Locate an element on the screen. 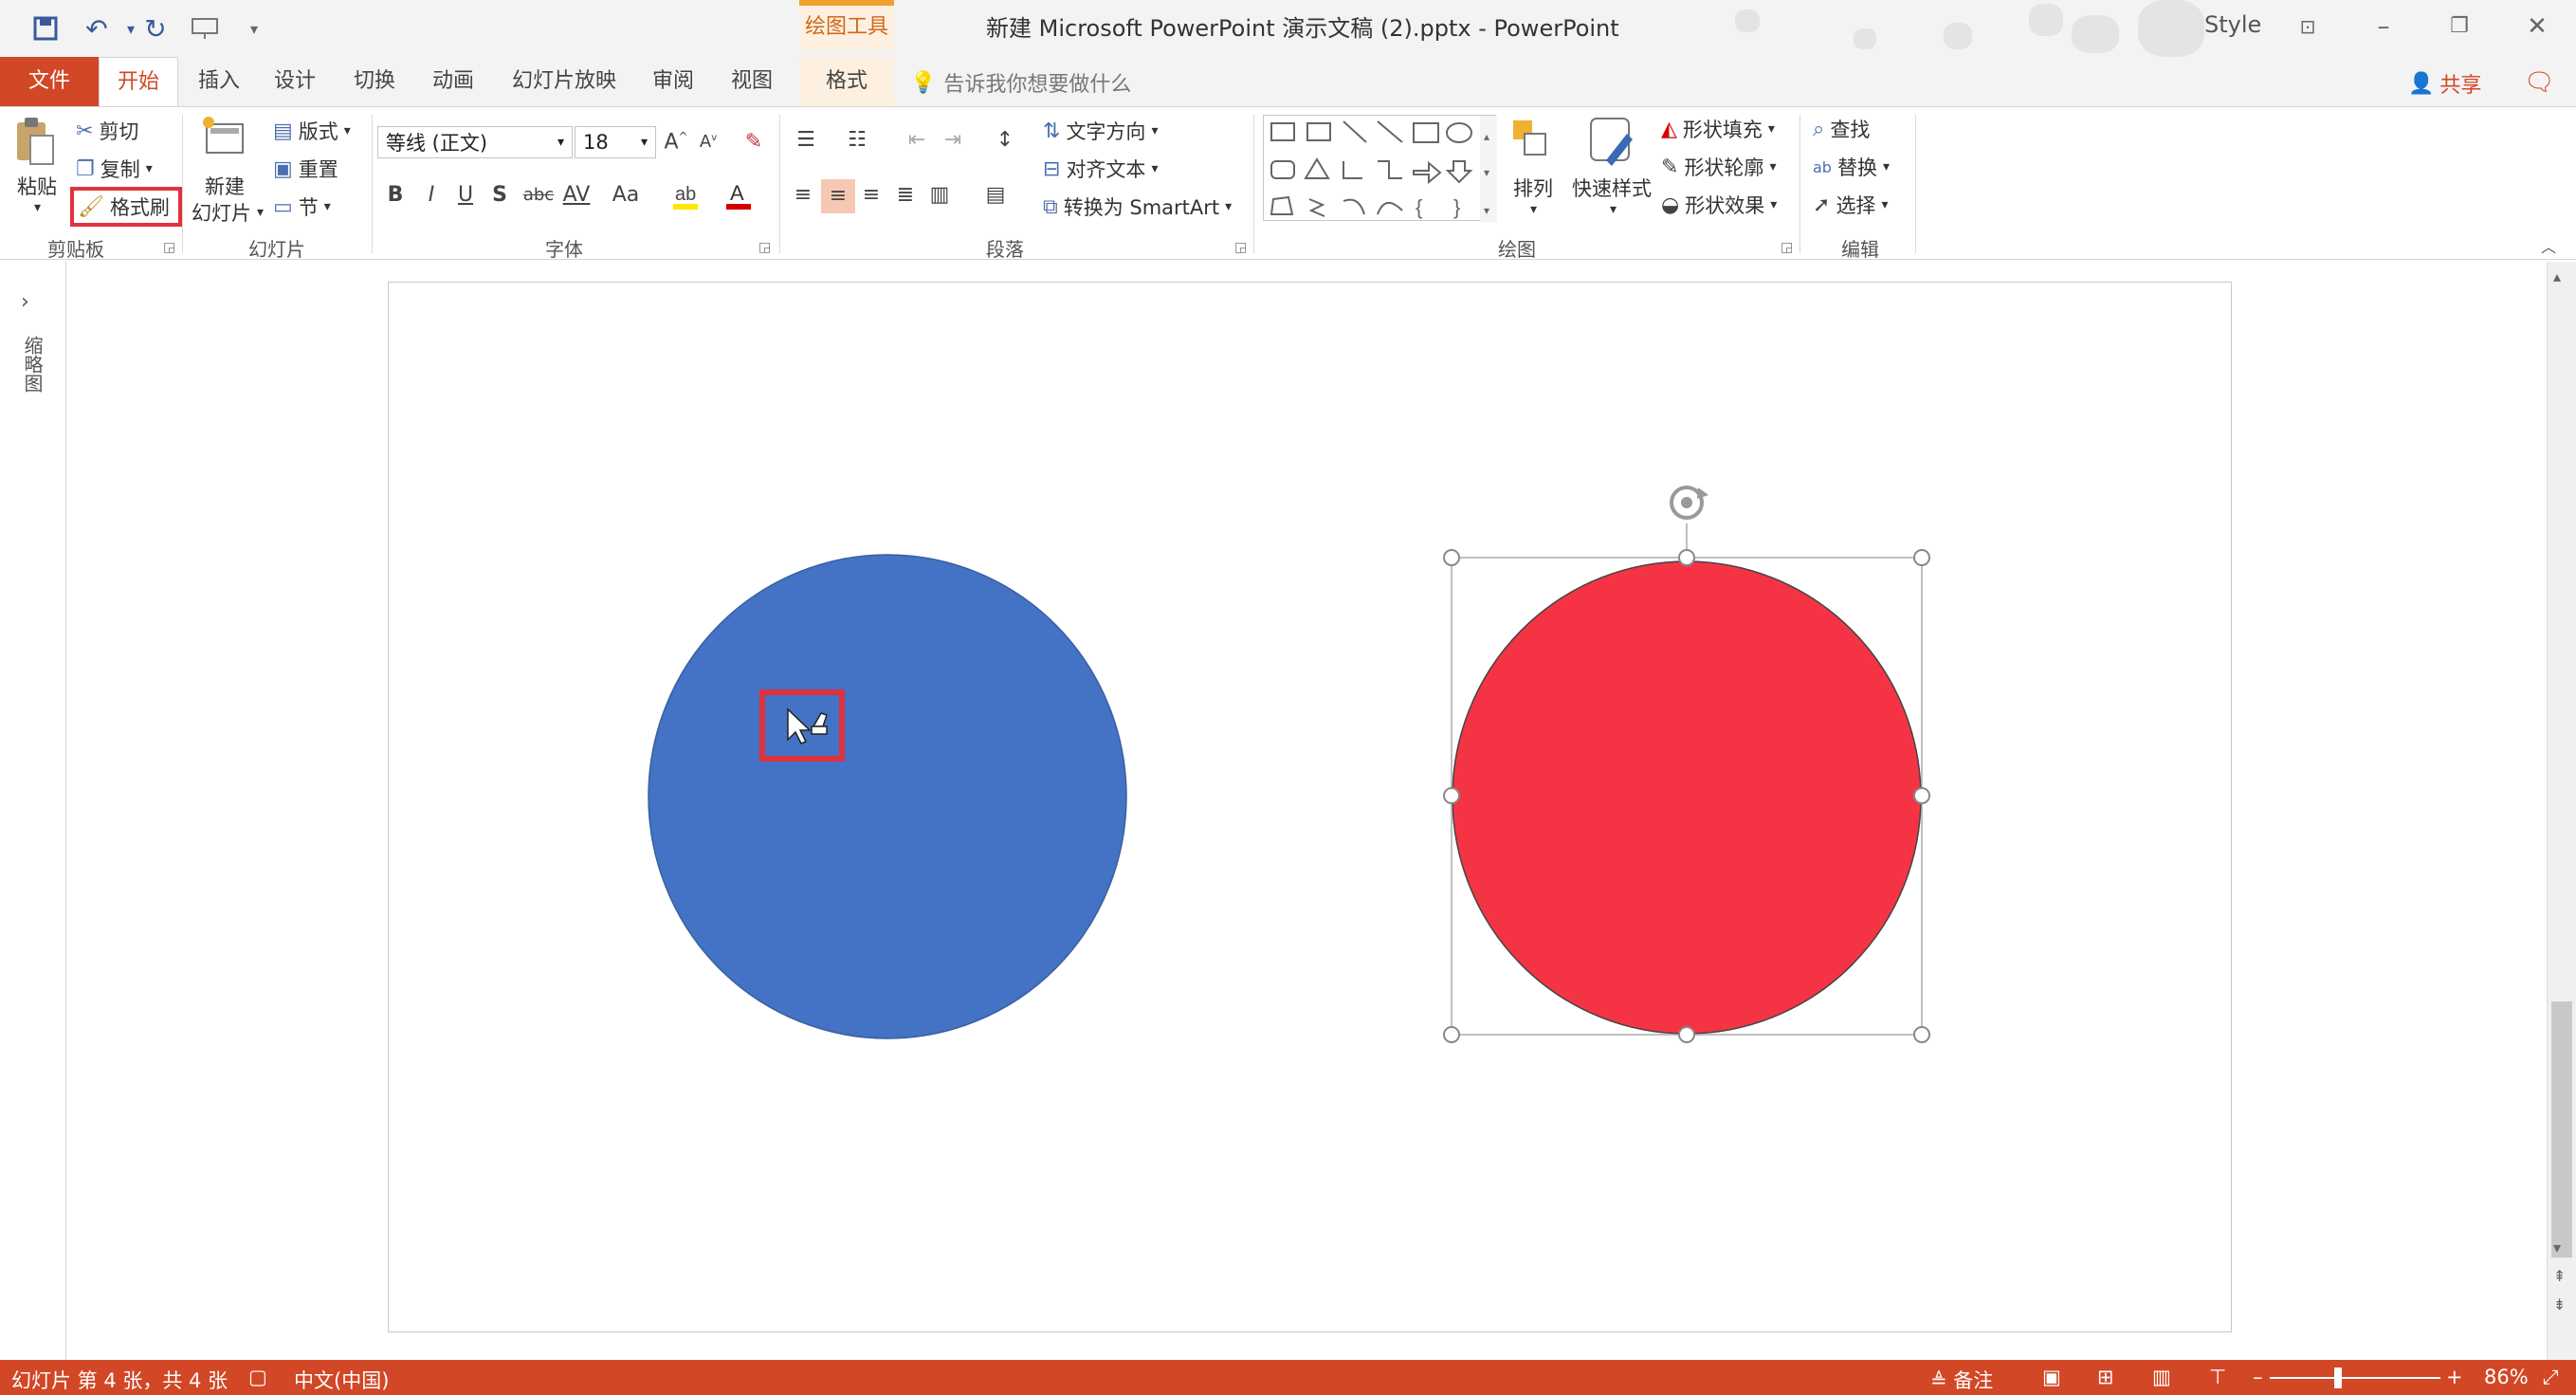  new-slide-dropdown: 幻灯片 ▾ is located at coordinates (228, 212).